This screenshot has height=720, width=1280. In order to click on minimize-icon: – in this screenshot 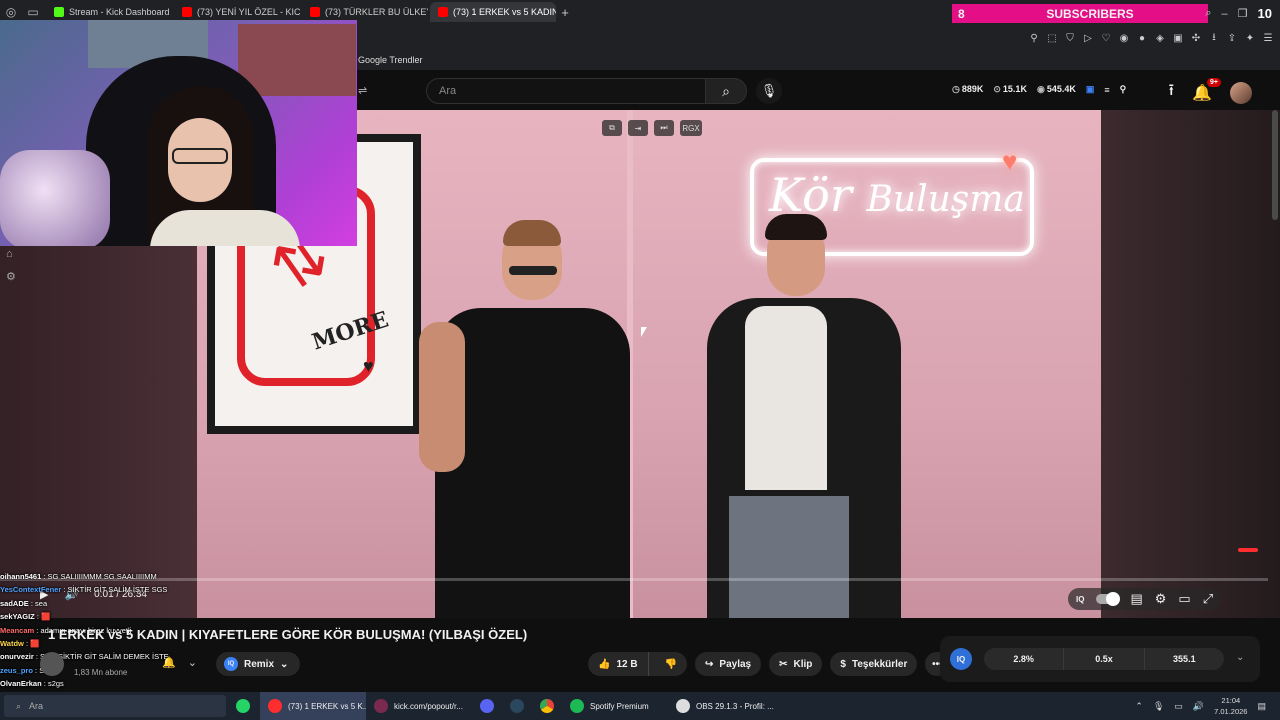, I will do `click(1225, 14)`.